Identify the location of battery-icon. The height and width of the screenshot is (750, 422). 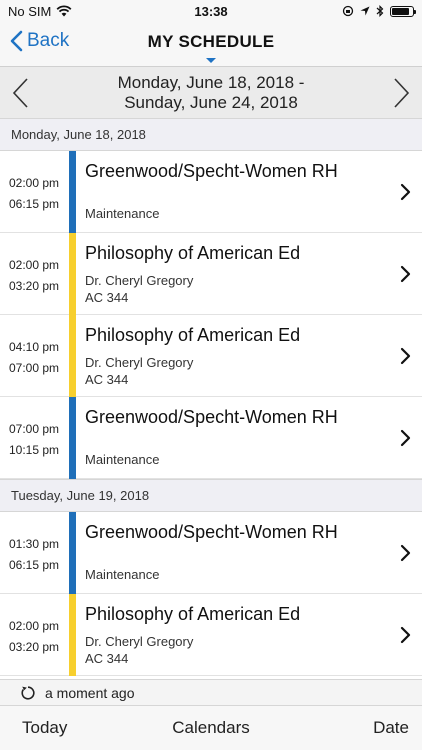
(403, 11).